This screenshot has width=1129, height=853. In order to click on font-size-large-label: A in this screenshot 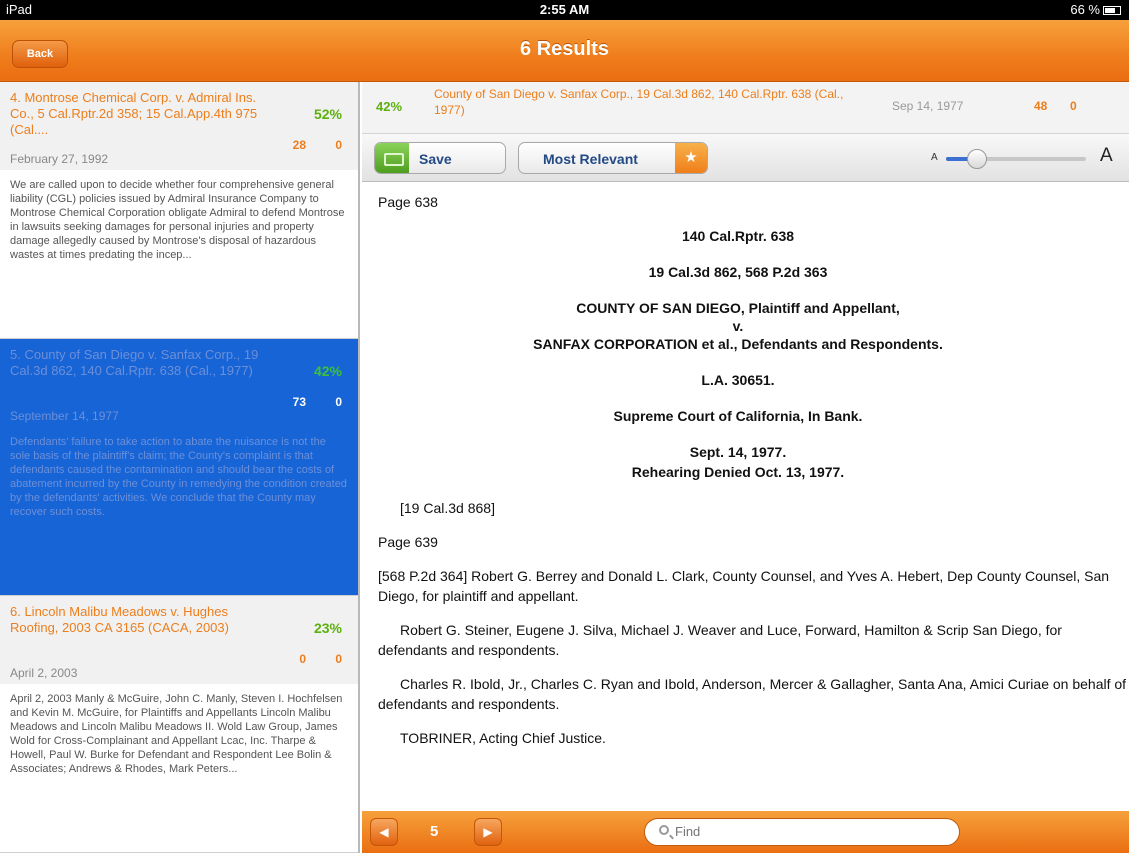, I will do `click(1106, 155)`.